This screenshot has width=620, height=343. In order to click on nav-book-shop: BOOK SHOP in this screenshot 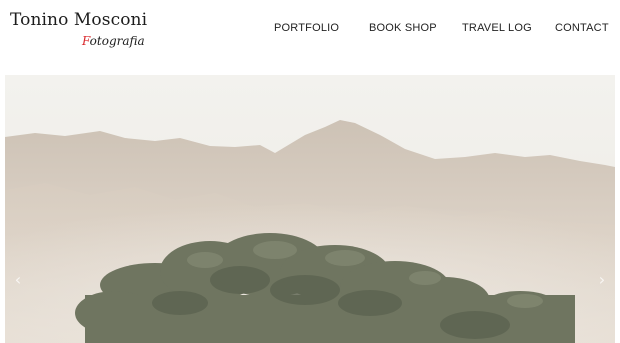, I will do `click(403, 28)`.